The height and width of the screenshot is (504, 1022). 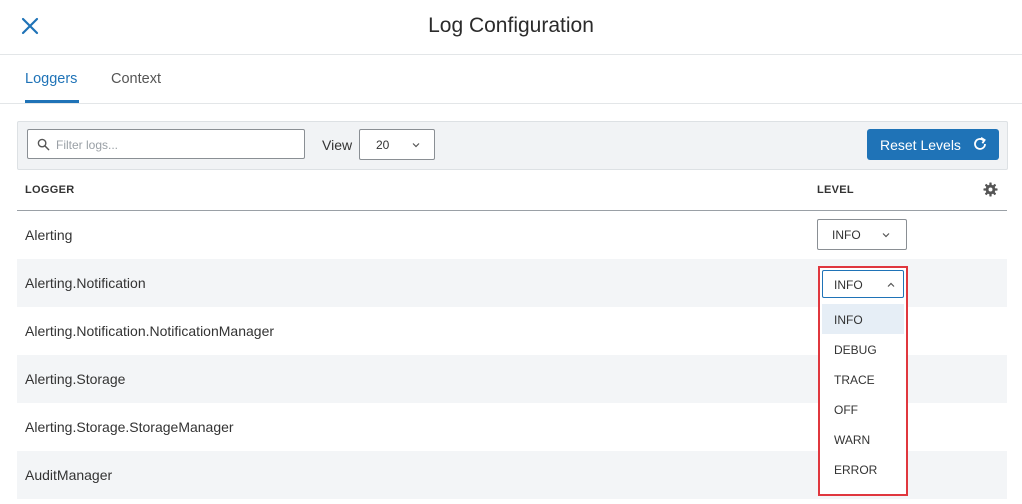 I want to click on tab-loggers: Loggers, so click(x=51, y=79).